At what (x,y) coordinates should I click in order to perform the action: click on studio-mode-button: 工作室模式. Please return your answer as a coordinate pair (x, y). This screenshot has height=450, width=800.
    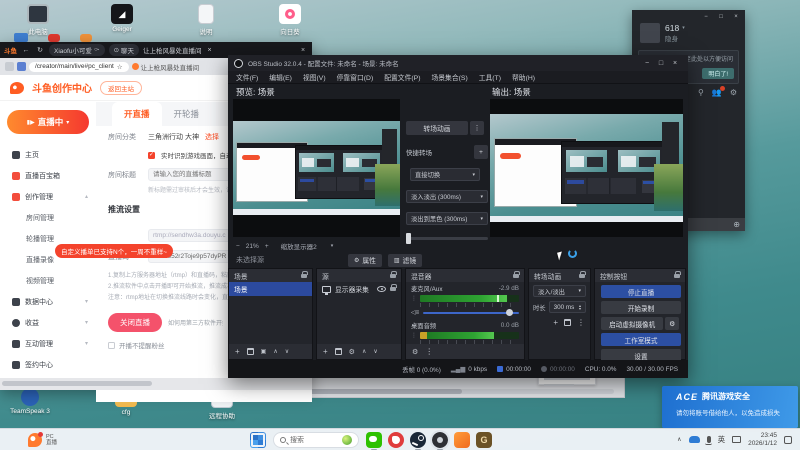
    Looking at the image, I should click on (641, 339).